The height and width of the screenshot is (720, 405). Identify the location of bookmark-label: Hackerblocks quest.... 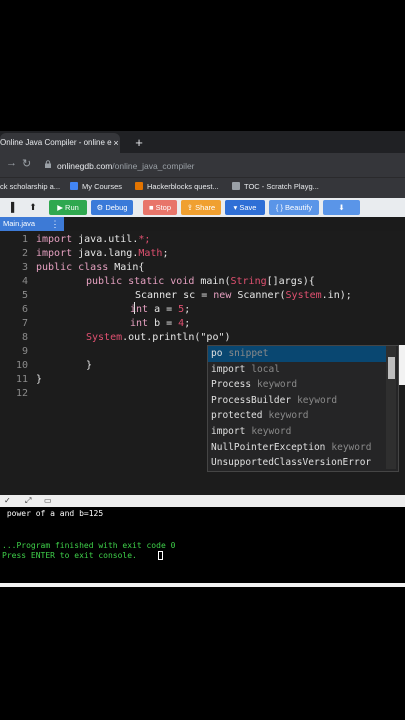
(183, 186).